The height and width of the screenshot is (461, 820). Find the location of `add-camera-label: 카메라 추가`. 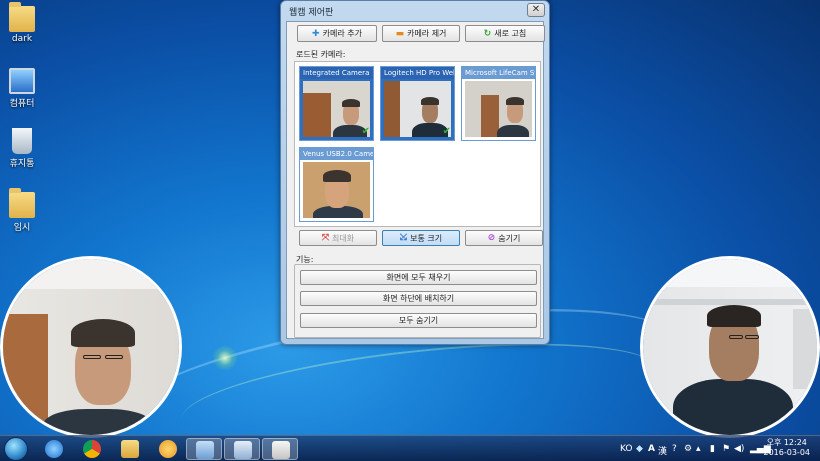

add-camera-label: 카메라 추가 is located at coordinates (342, 33).